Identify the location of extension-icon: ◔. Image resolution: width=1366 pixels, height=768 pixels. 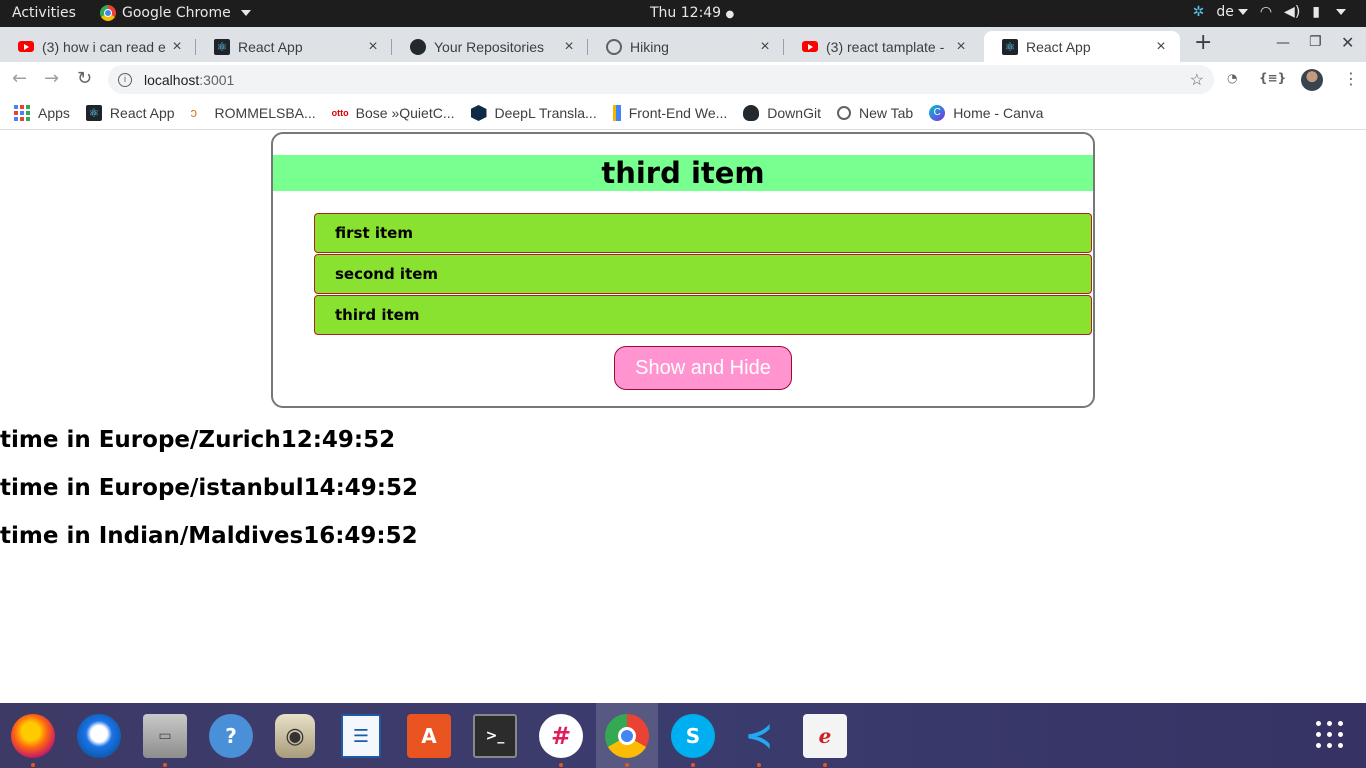
(1232, 78).